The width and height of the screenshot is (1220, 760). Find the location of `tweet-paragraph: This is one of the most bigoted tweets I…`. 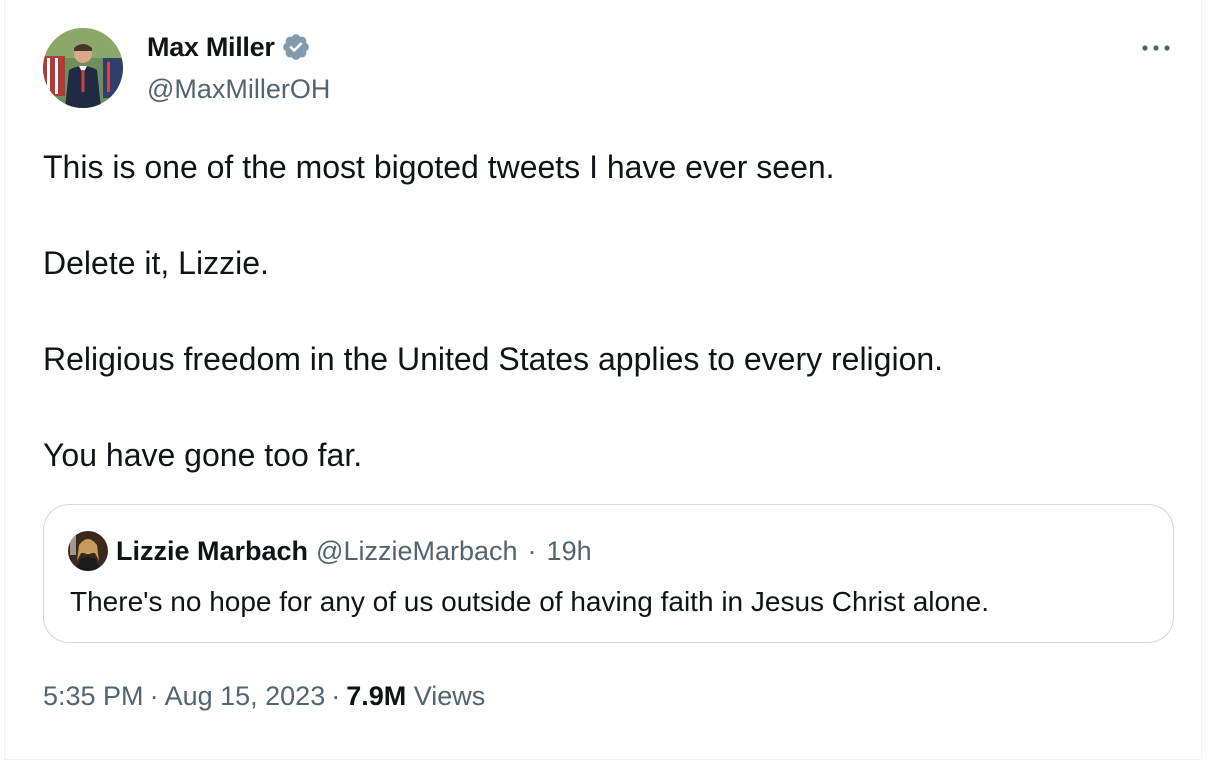

tweet-paragraph: This is one of the most bigoted tweets I… is located at coordinates (439, 167).